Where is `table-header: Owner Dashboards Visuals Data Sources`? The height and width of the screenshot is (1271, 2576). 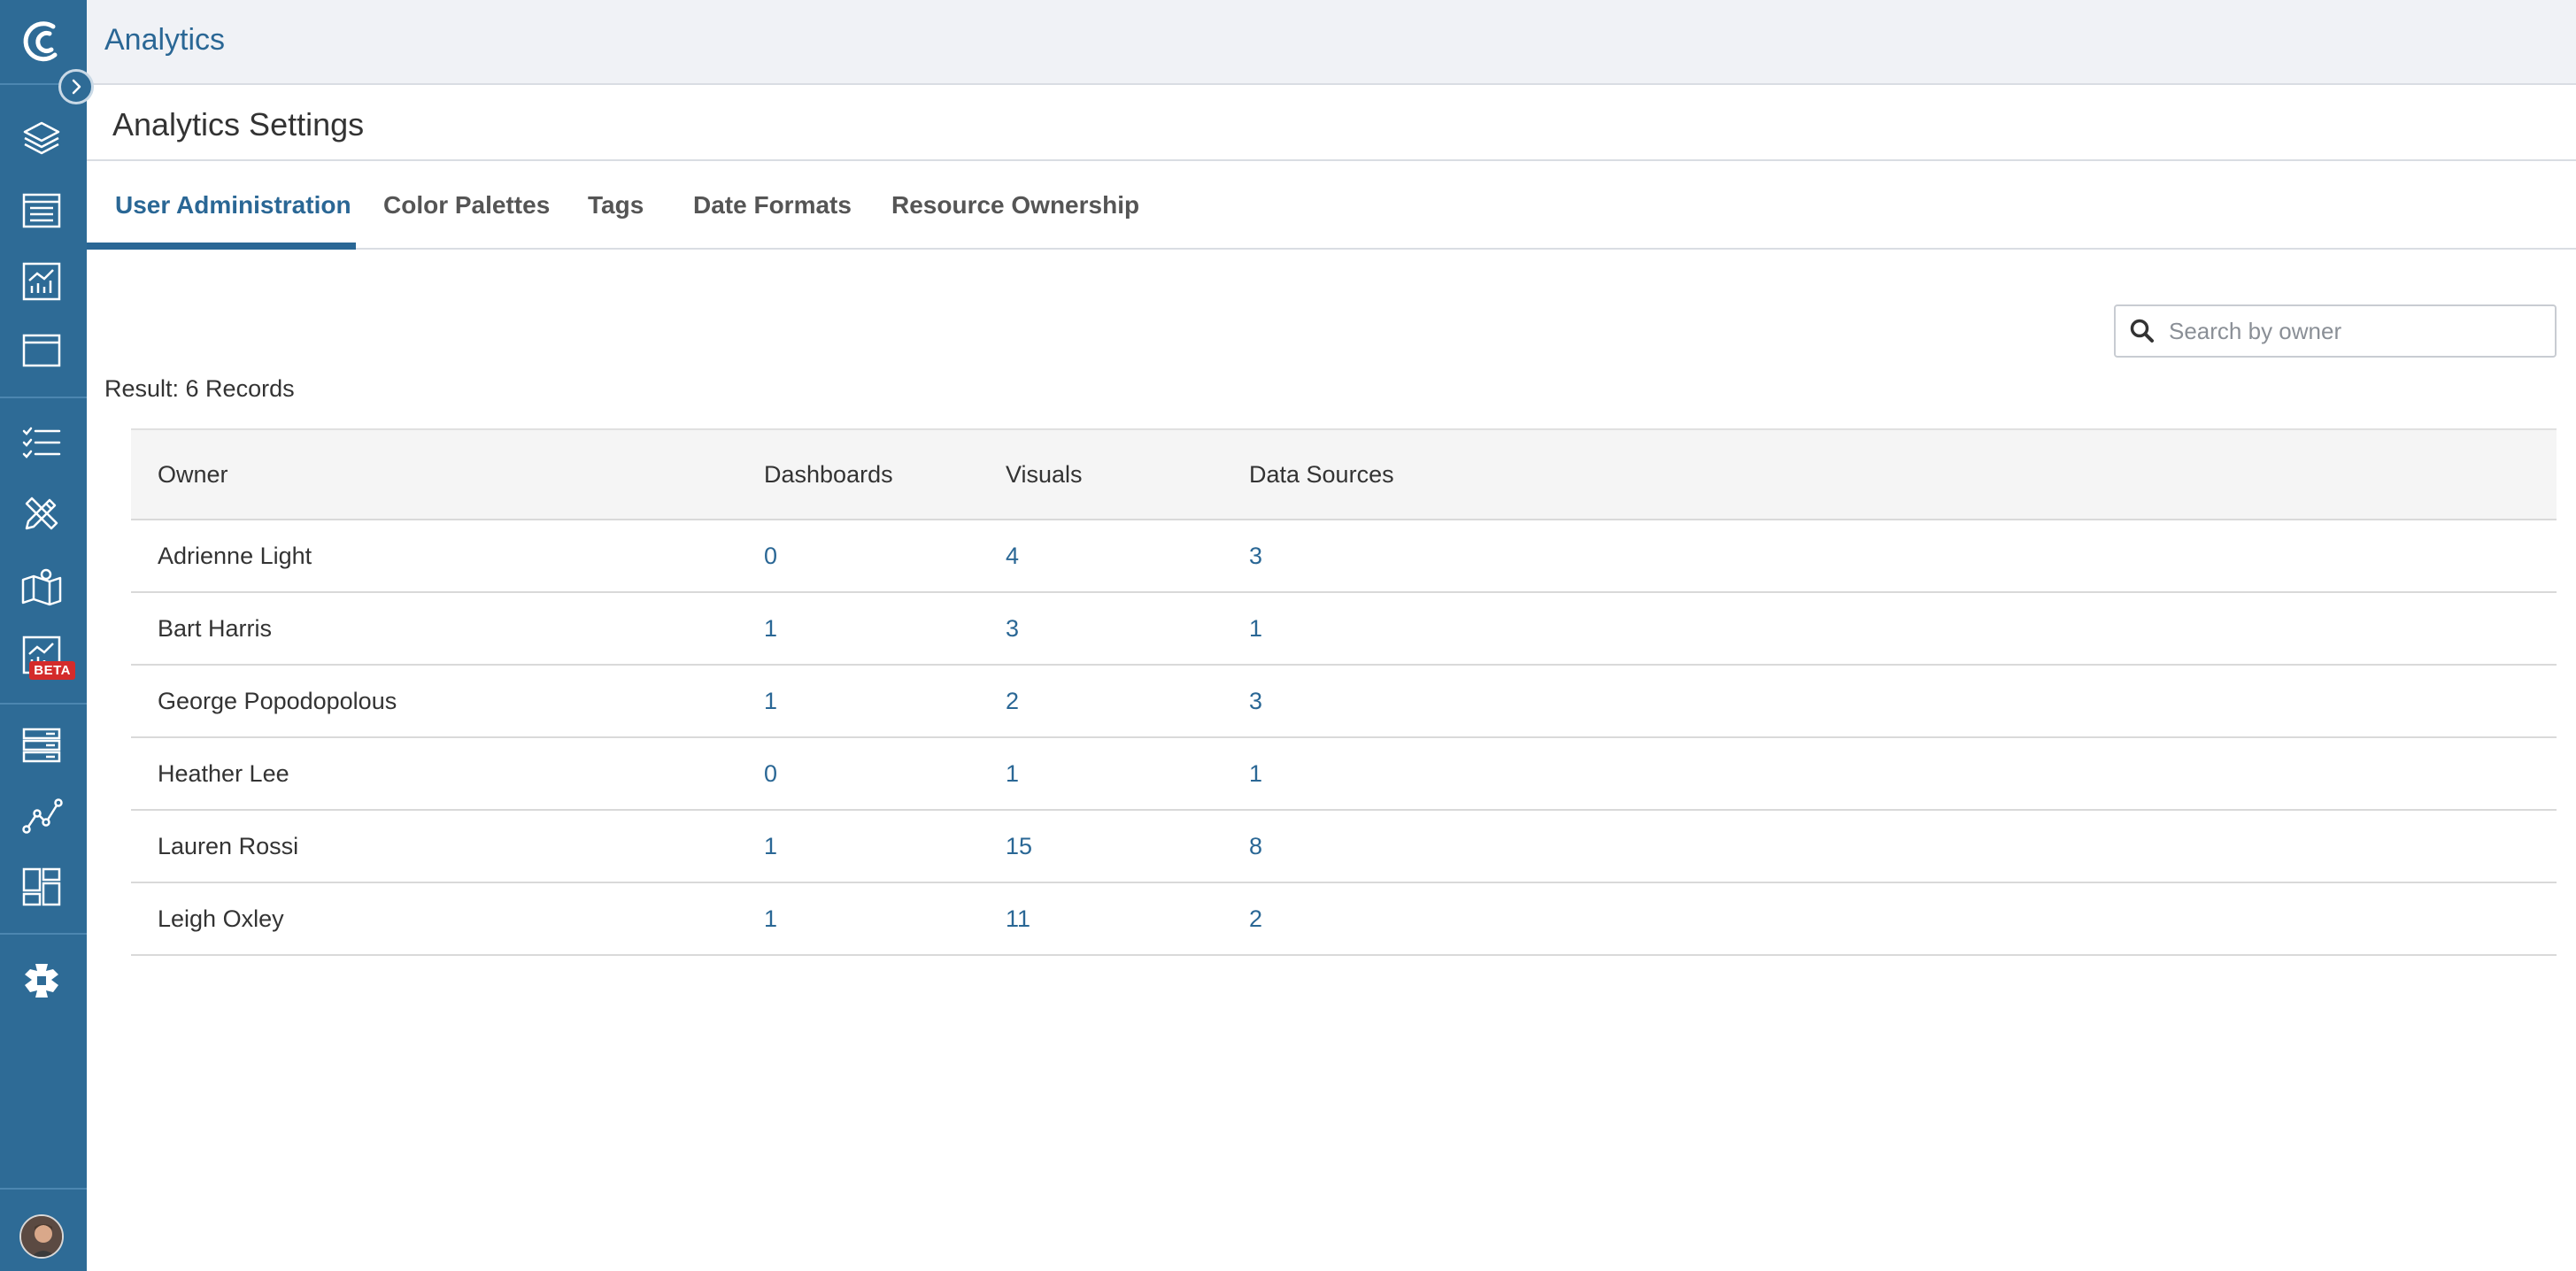
table-header: Owner Dashboards Visuals Data Sources is located at coordinates (1344, 474).